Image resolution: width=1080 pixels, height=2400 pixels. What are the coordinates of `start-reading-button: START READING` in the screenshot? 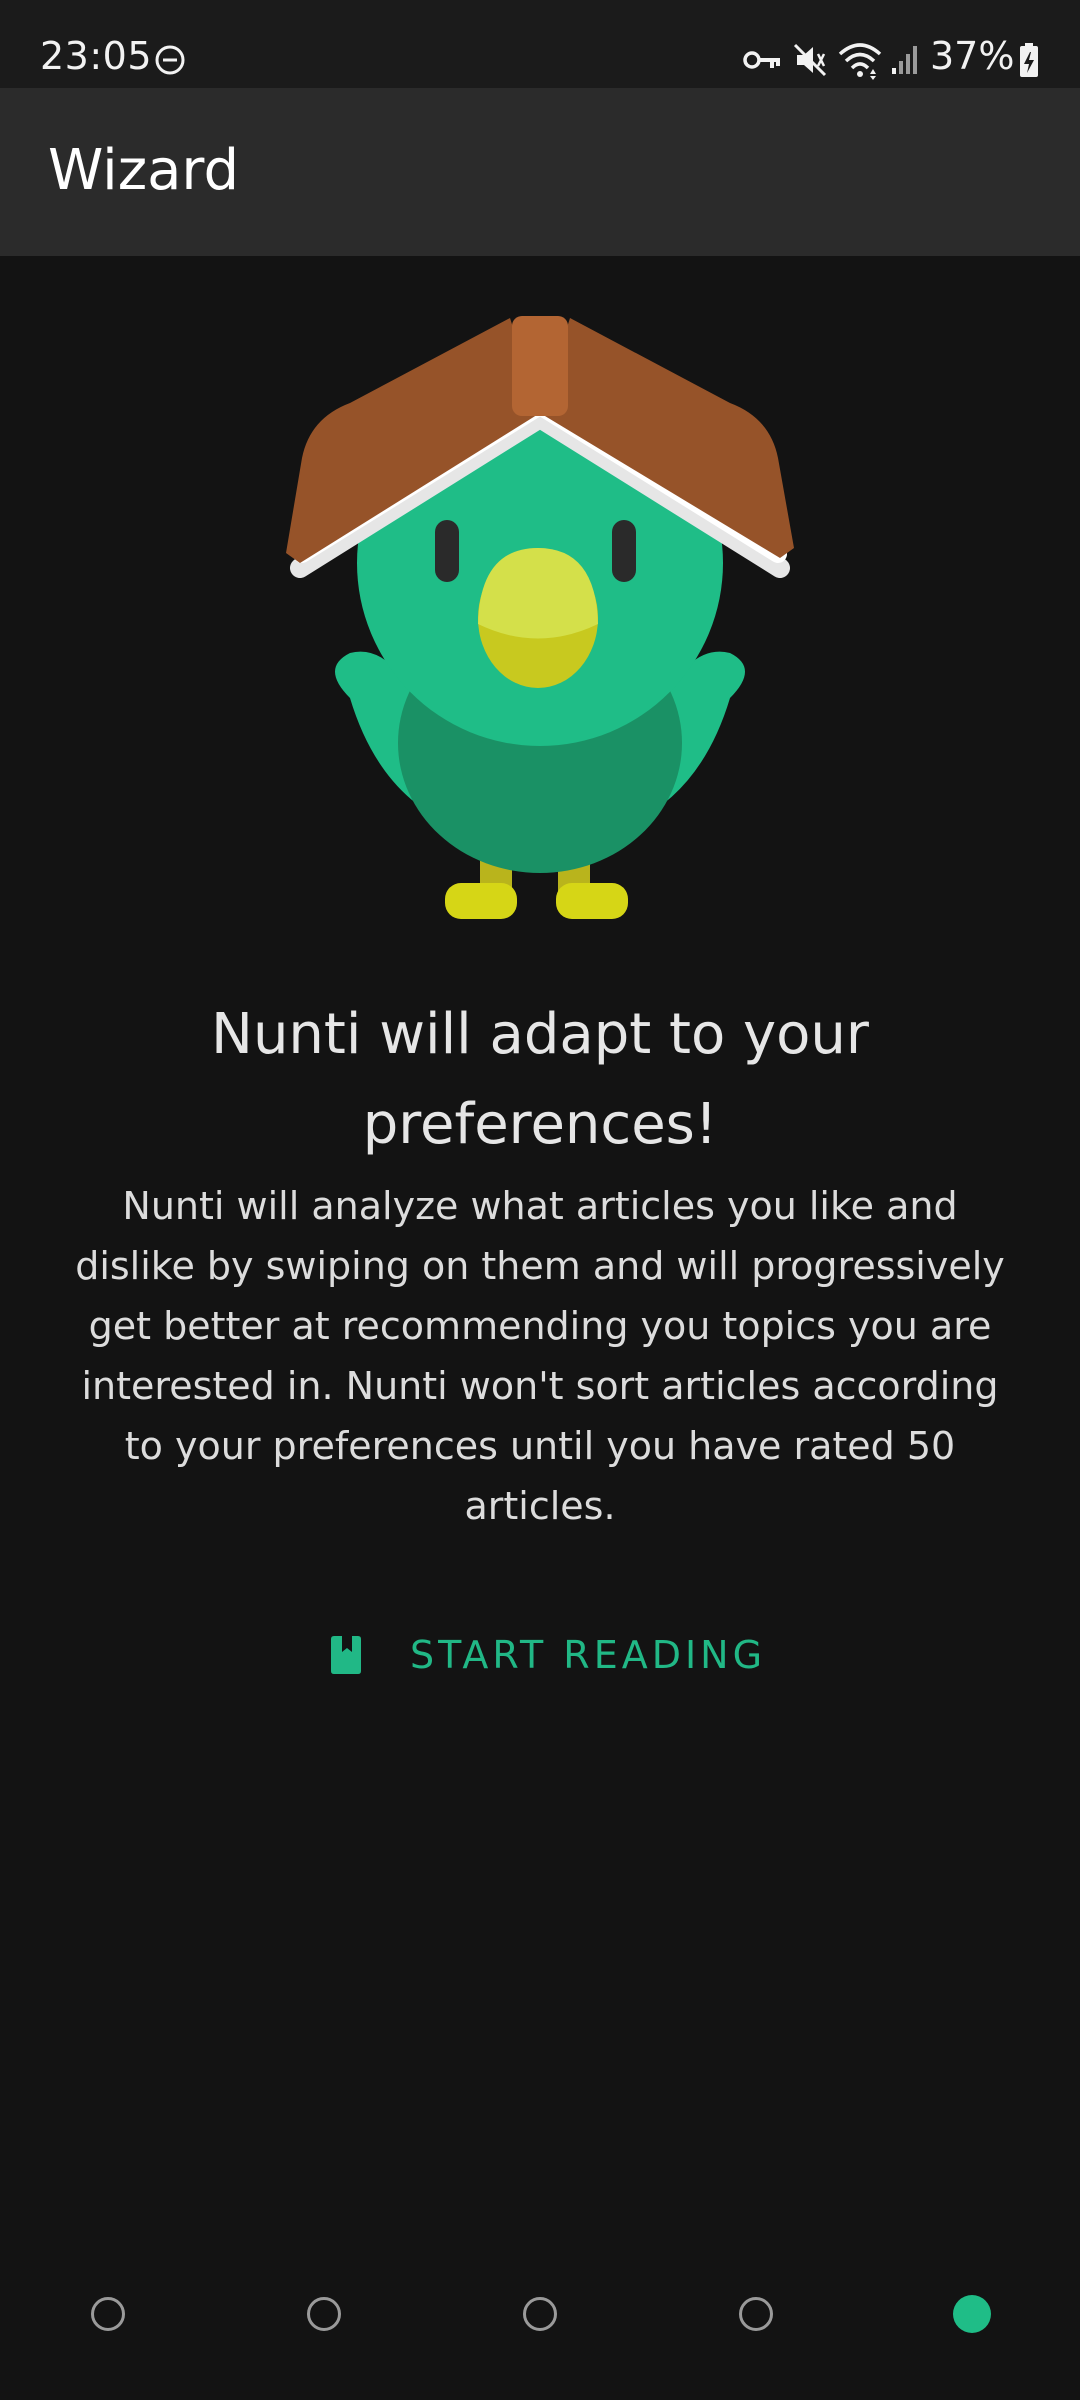 It's located at (540, 1655).